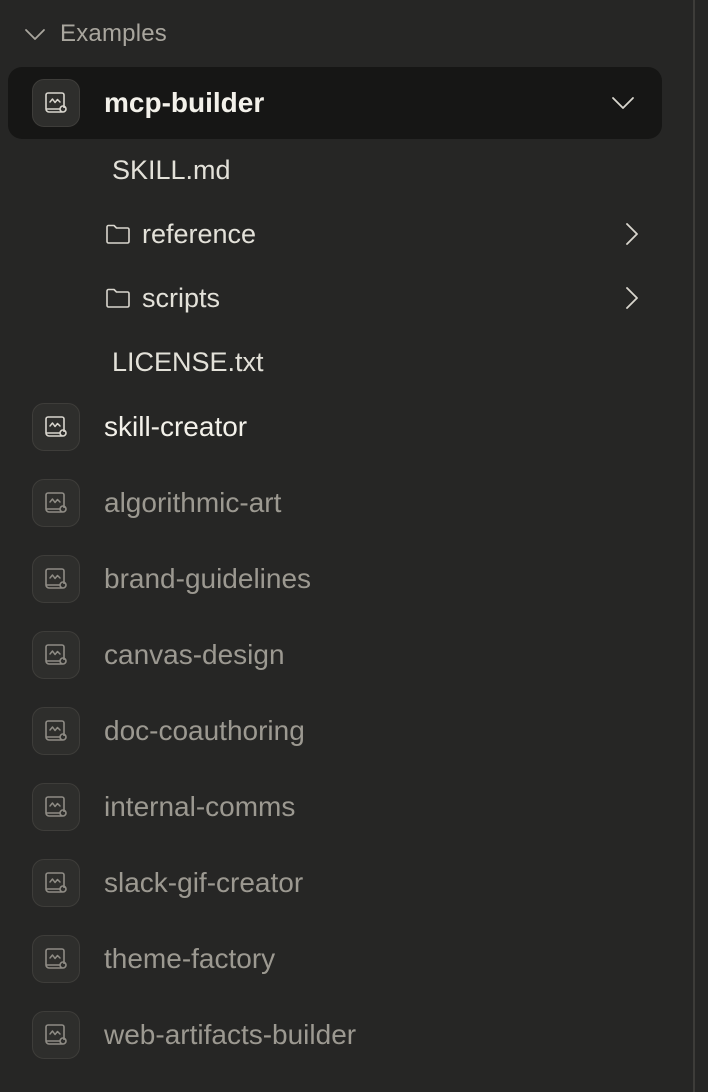 The image size is (708, 1092). Describe the element at coordinates (379, 362) in the screenshot. I see `file-item-license-txt: LICENSE.txt` at that location.